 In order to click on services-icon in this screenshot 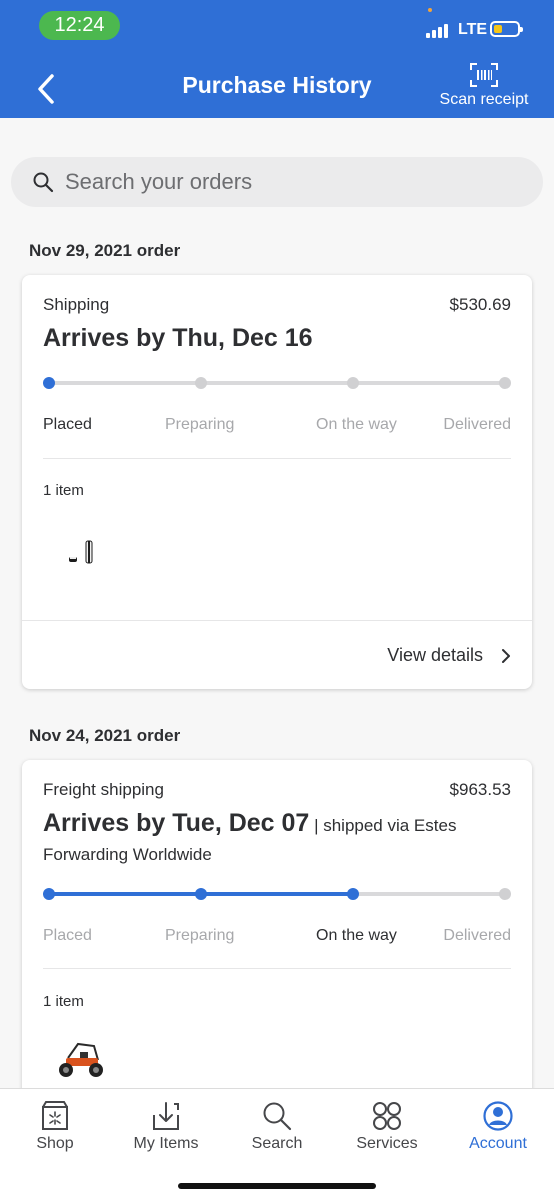, I will do `click(387, 1116)`.